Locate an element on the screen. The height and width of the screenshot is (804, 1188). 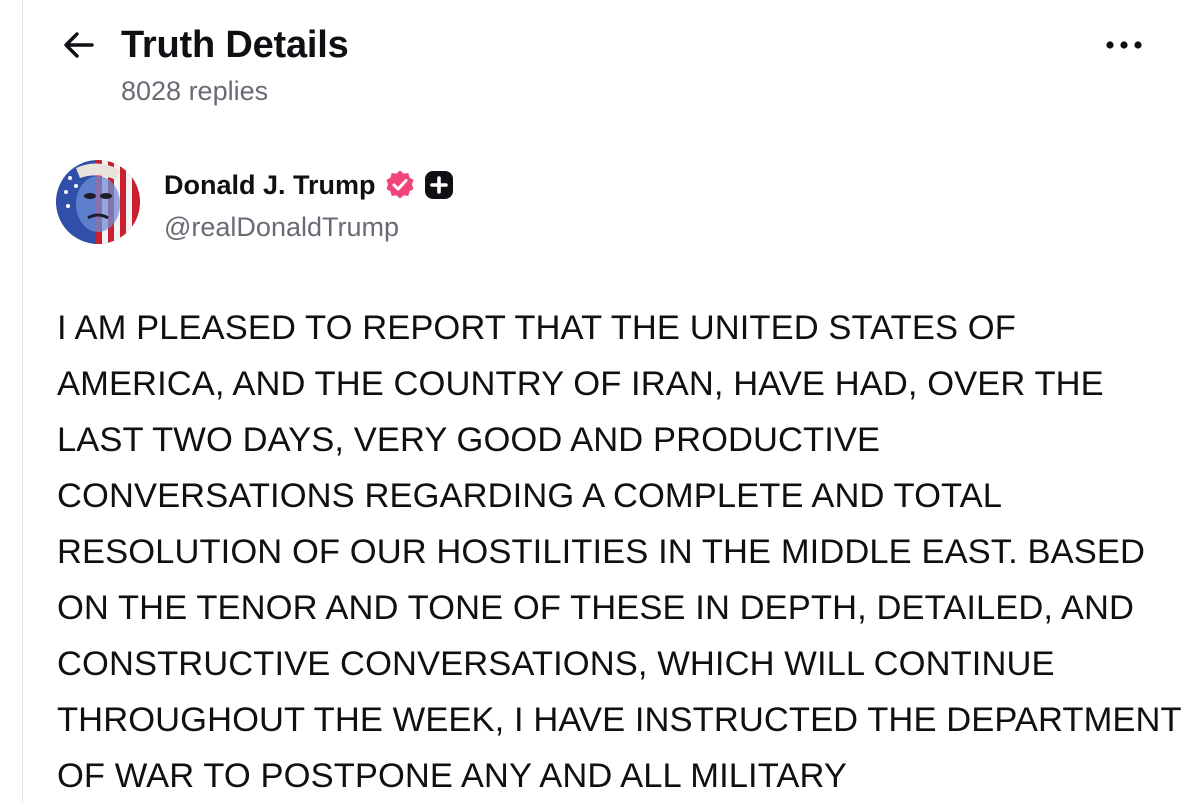
more-options-button is located at coordinates (1124, 47).